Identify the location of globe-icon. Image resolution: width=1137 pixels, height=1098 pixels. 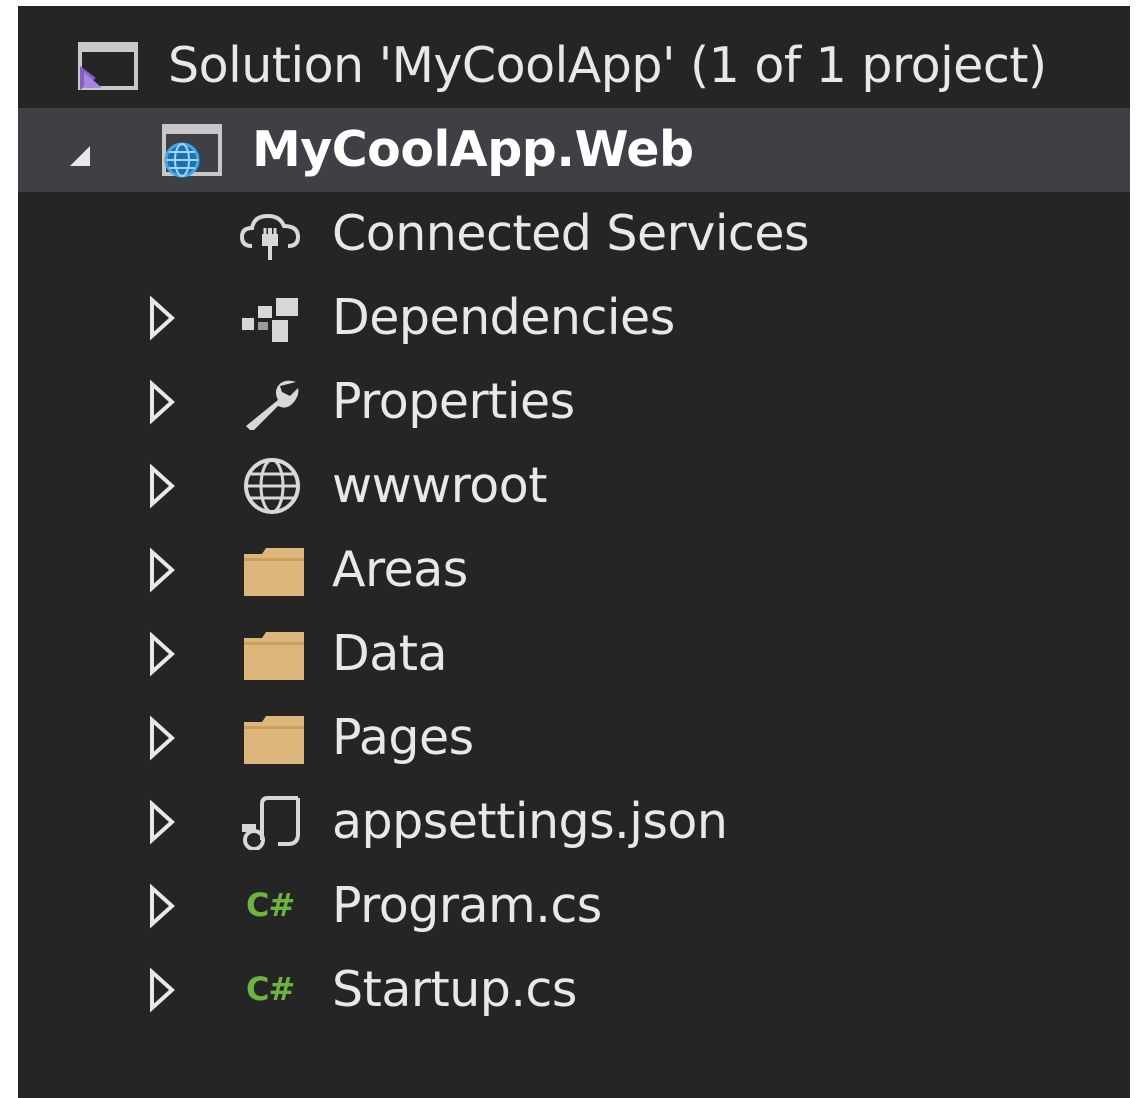
(272, 486).